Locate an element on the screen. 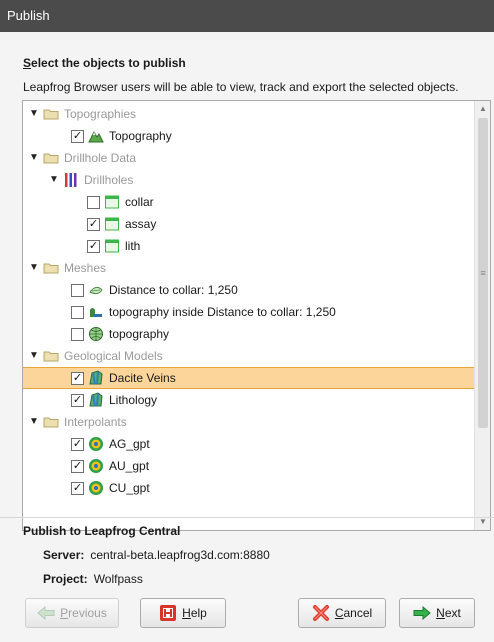  mesh-sphere-icon is located at coordinates (96, 334).